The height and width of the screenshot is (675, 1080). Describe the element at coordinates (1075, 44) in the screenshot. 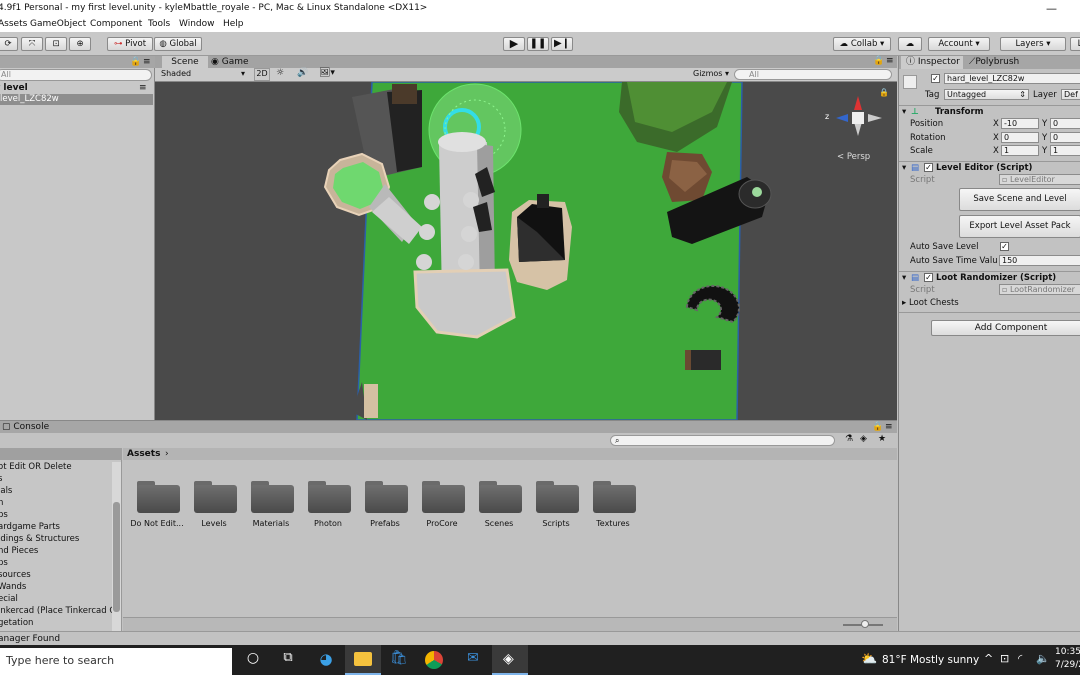

I see `layout-dropdown: L` at that location.